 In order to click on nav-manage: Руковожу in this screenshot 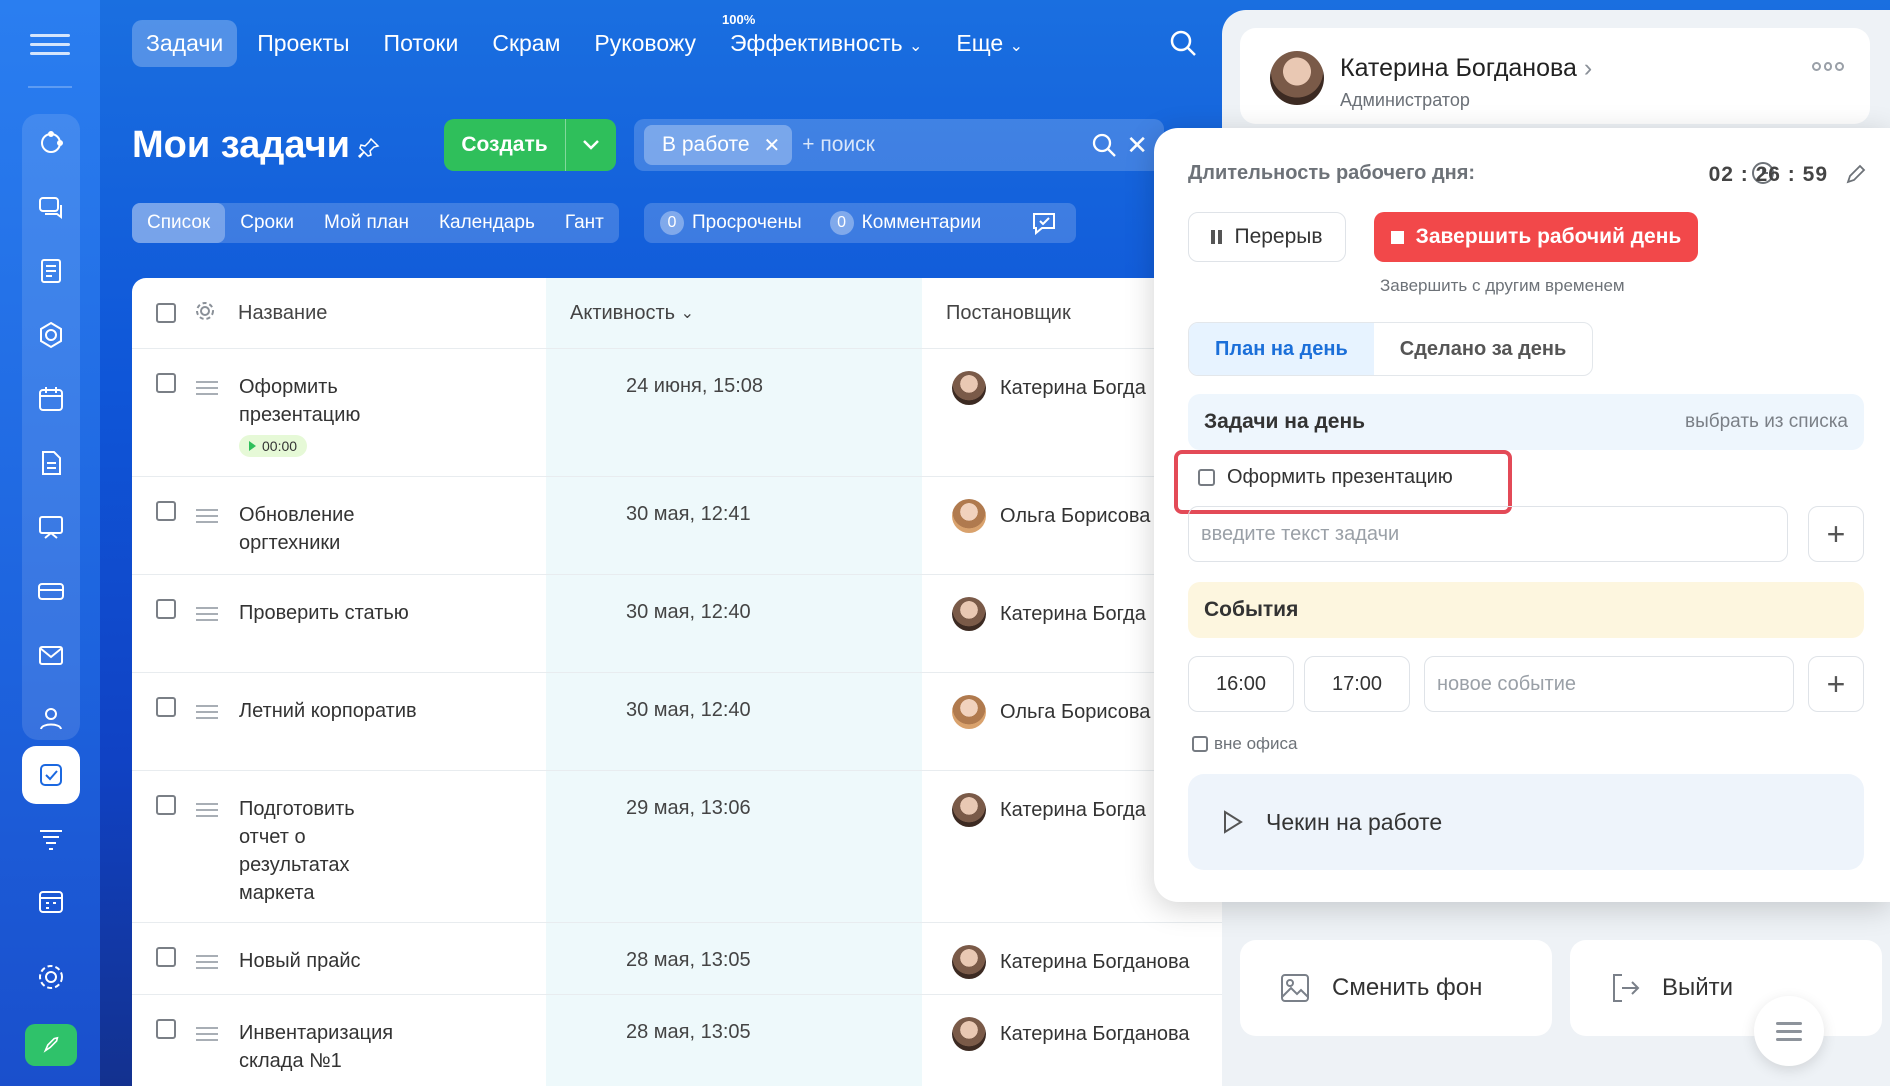, I will do `click(645, 43)`.